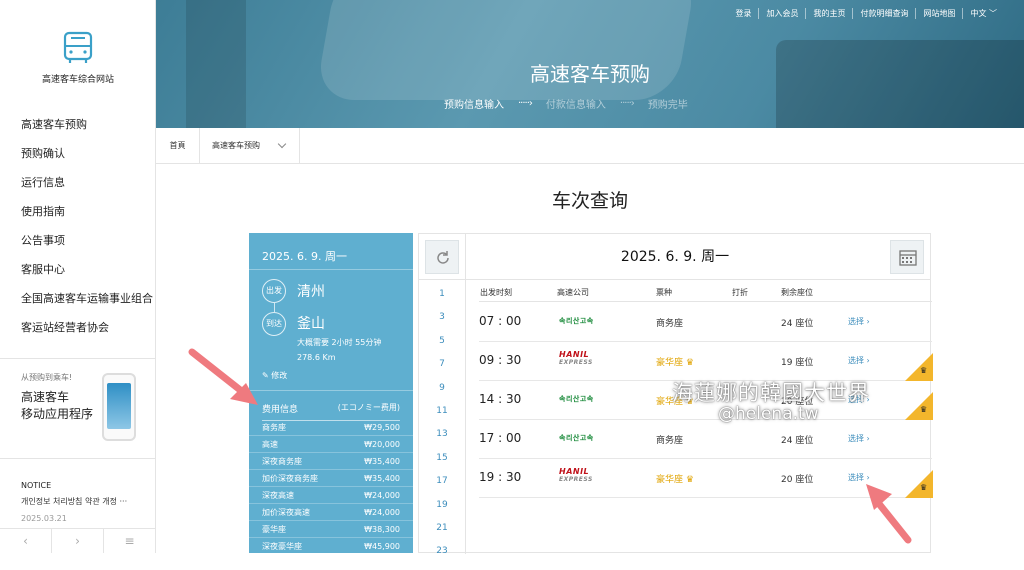 This screenshot has width=1024, height=570. Describe the element at coordinates (667, 105) in the screenshot. I see `step-3: 预购完毕` at that location.